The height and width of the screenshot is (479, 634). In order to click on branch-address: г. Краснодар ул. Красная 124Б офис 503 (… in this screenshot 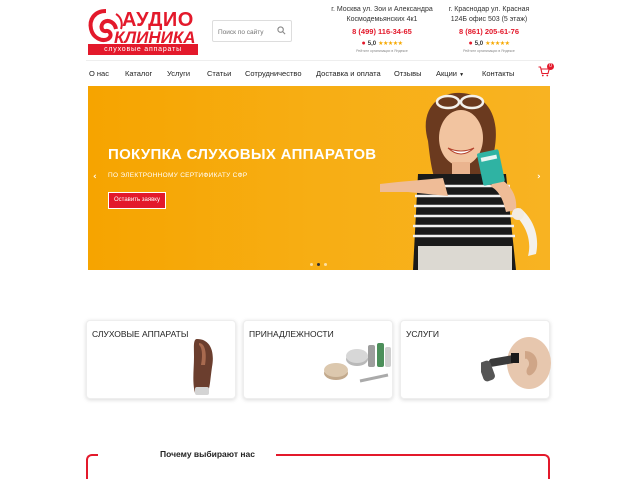, I will do `click(489, 14)`.